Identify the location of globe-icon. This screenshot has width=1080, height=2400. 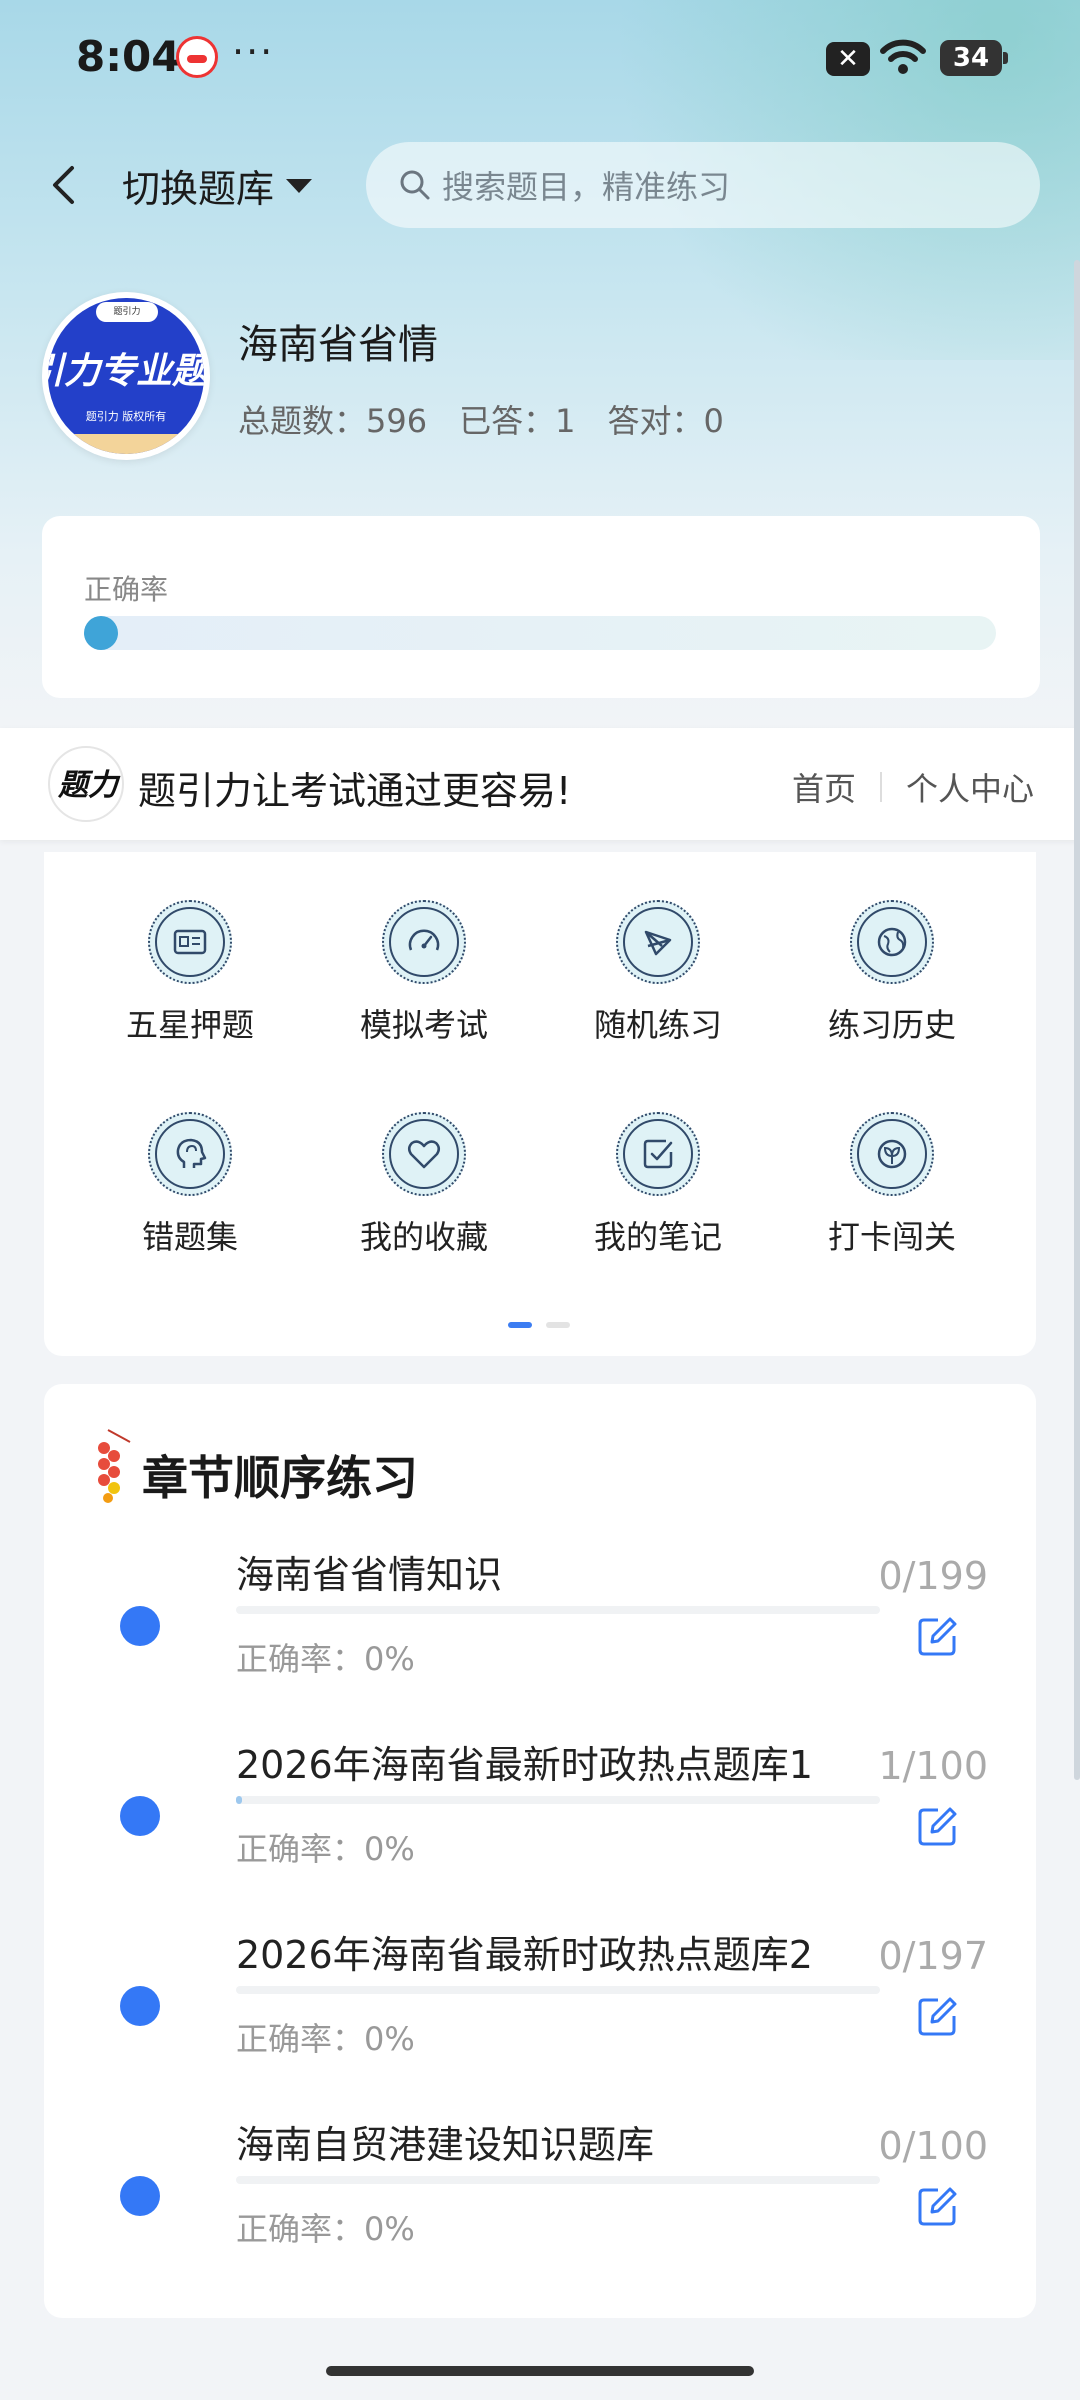
(892, 942).